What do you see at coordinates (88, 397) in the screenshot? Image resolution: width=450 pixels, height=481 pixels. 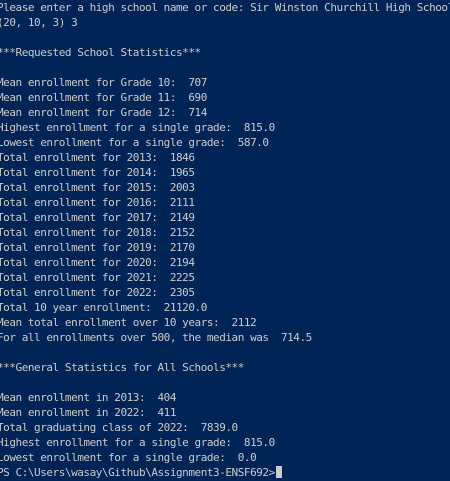 I see `output-line: Mean enrollment in 2013: 404` at bounding box center [88, 397].